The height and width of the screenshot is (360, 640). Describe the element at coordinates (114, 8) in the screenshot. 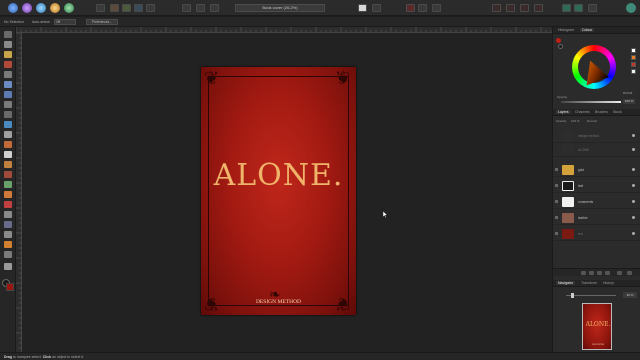

I see `auto-levels-button` at that location.